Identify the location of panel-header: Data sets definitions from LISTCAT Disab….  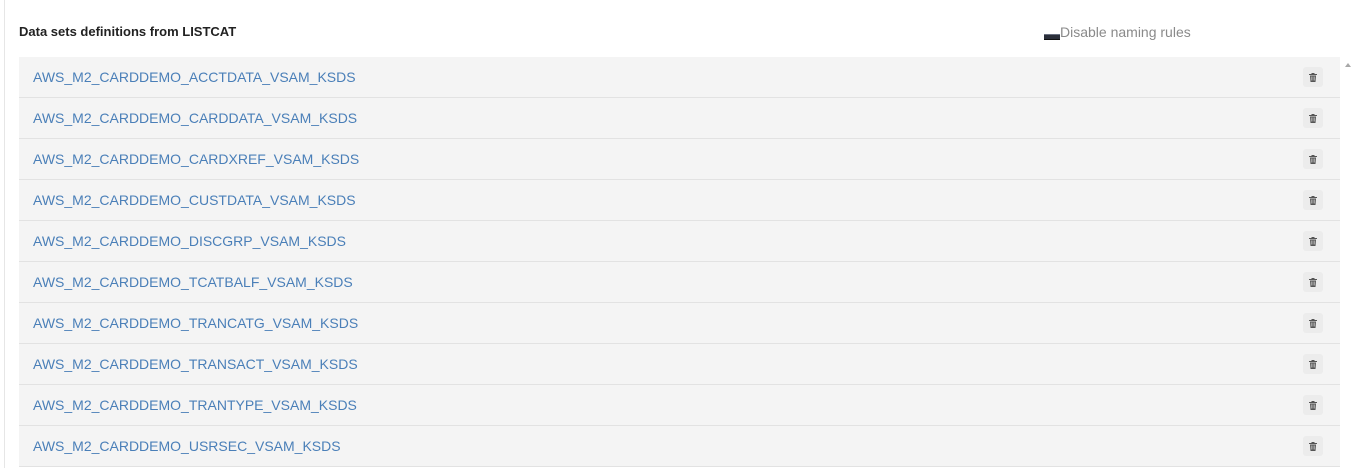
(679, 28).